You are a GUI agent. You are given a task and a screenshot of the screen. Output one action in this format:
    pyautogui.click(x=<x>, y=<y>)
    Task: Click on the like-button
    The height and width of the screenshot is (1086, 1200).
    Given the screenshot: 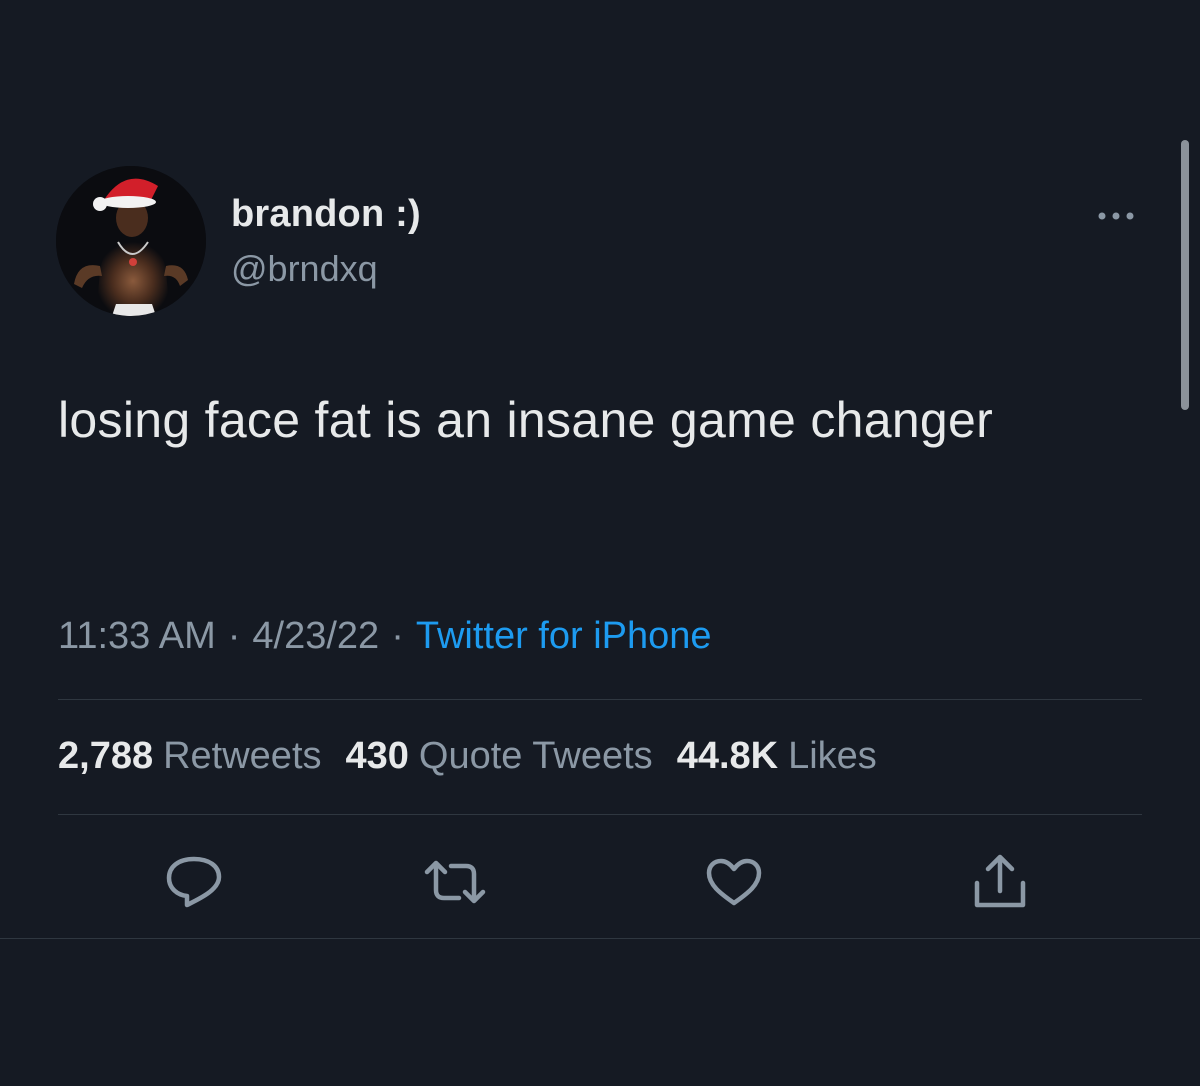 What is the action you would take?
    pyautogui.click(x=734, y=882)
    